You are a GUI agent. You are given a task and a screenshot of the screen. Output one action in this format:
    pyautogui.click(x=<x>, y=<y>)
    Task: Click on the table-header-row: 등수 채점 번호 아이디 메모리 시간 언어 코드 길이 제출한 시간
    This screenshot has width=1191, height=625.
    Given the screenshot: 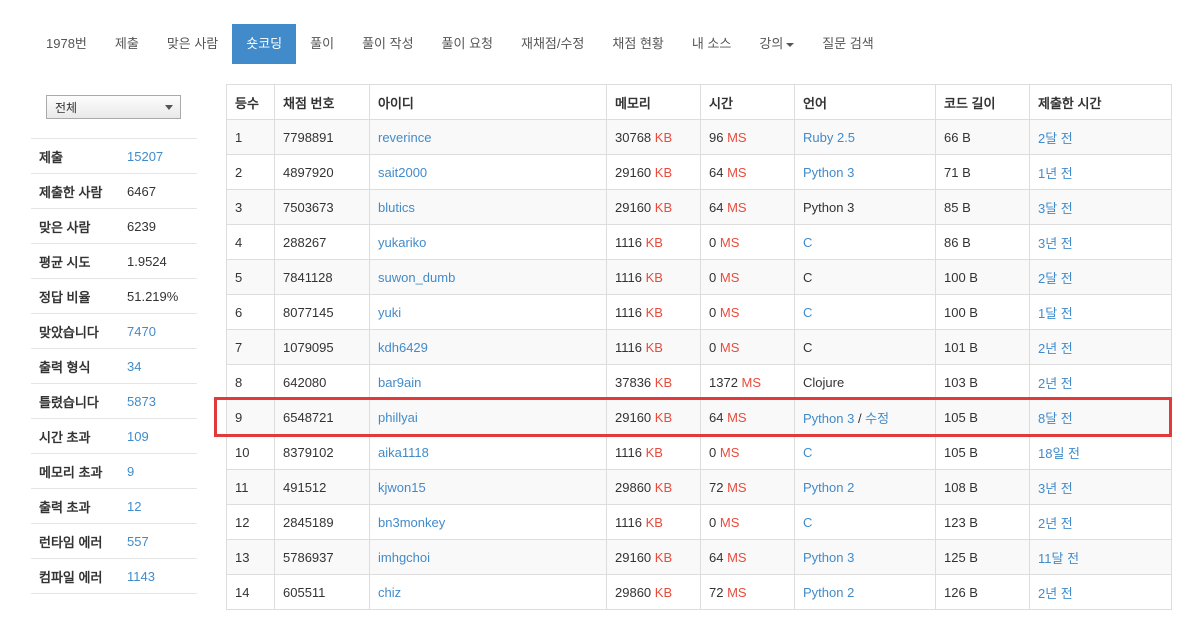 What is the action you would take?
    pyautogui.click(x=699, y=102)
    